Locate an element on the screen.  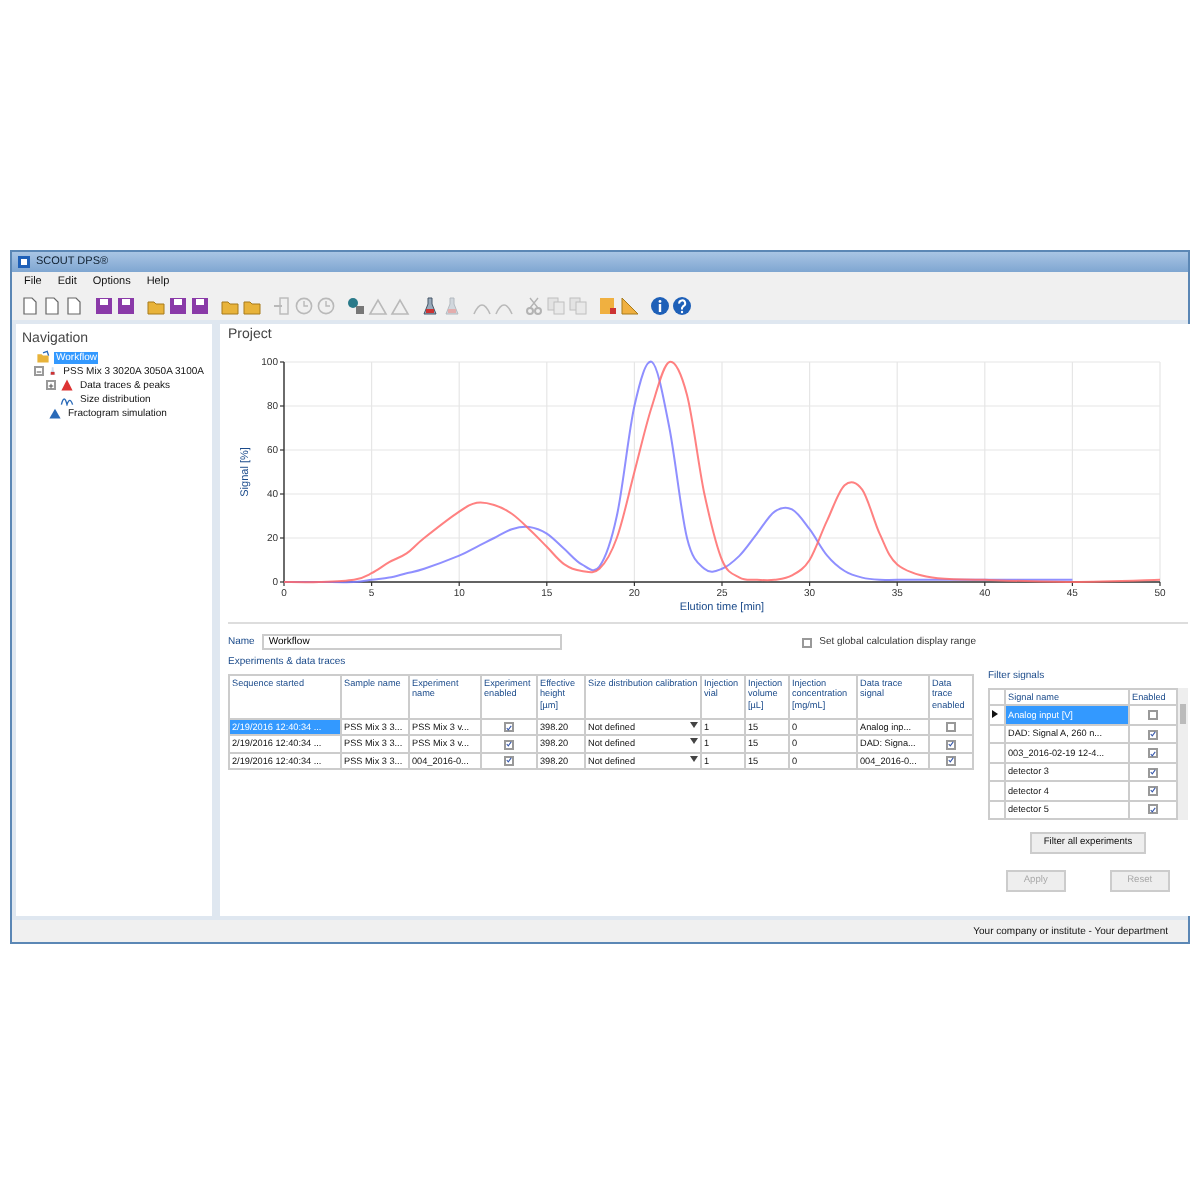
ruler-icon is located at coordinates (630, 305).